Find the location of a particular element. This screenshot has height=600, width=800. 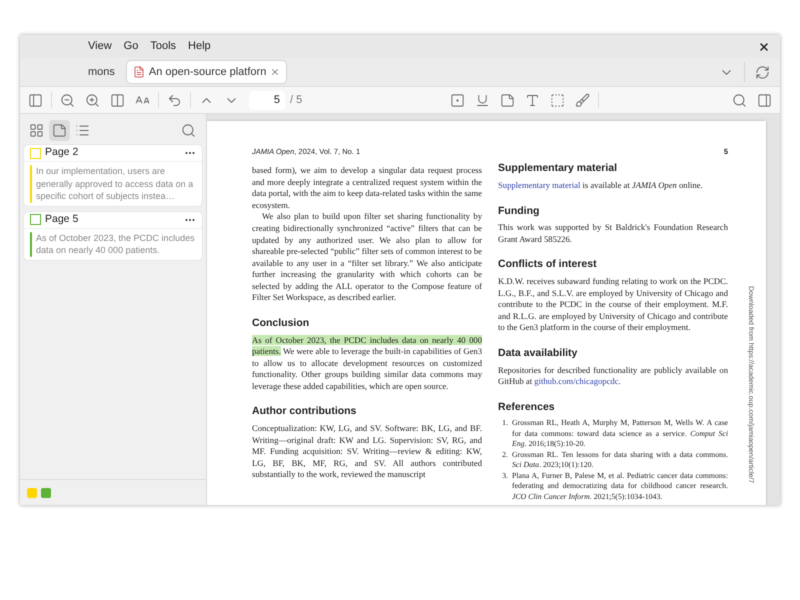

section-heading: References is located at coordinates (527, 407).